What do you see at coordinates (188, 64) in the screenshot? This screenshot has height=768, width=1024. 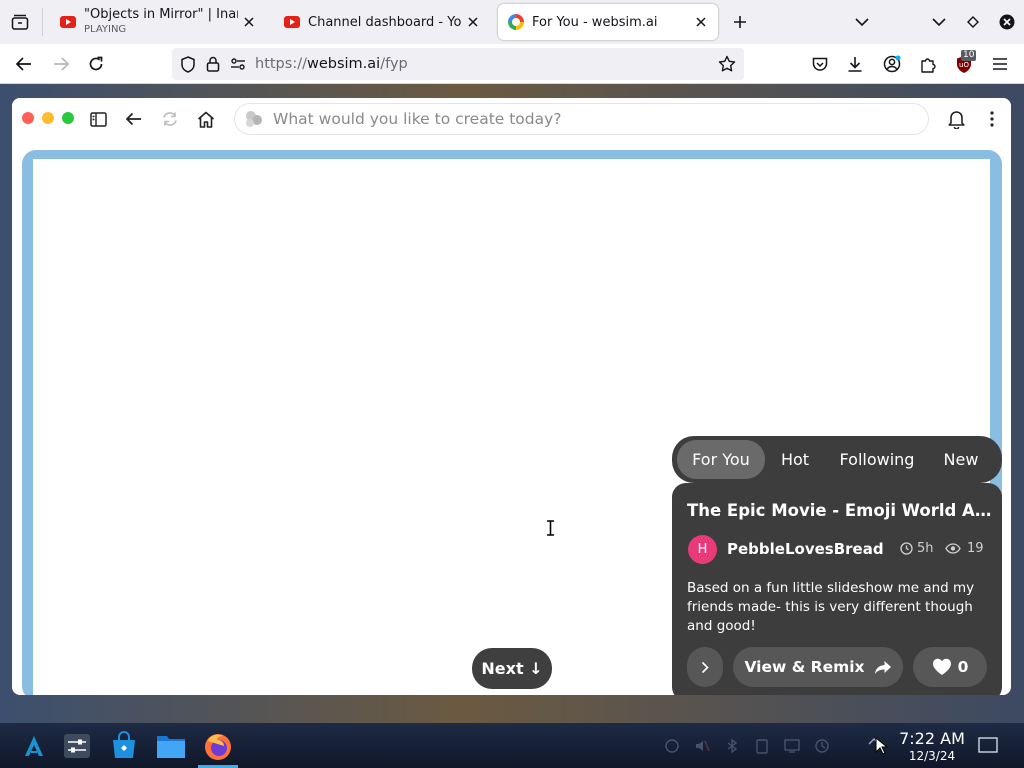 I see `tracking-protection-shield-icon` at bounding box center [188, 64].